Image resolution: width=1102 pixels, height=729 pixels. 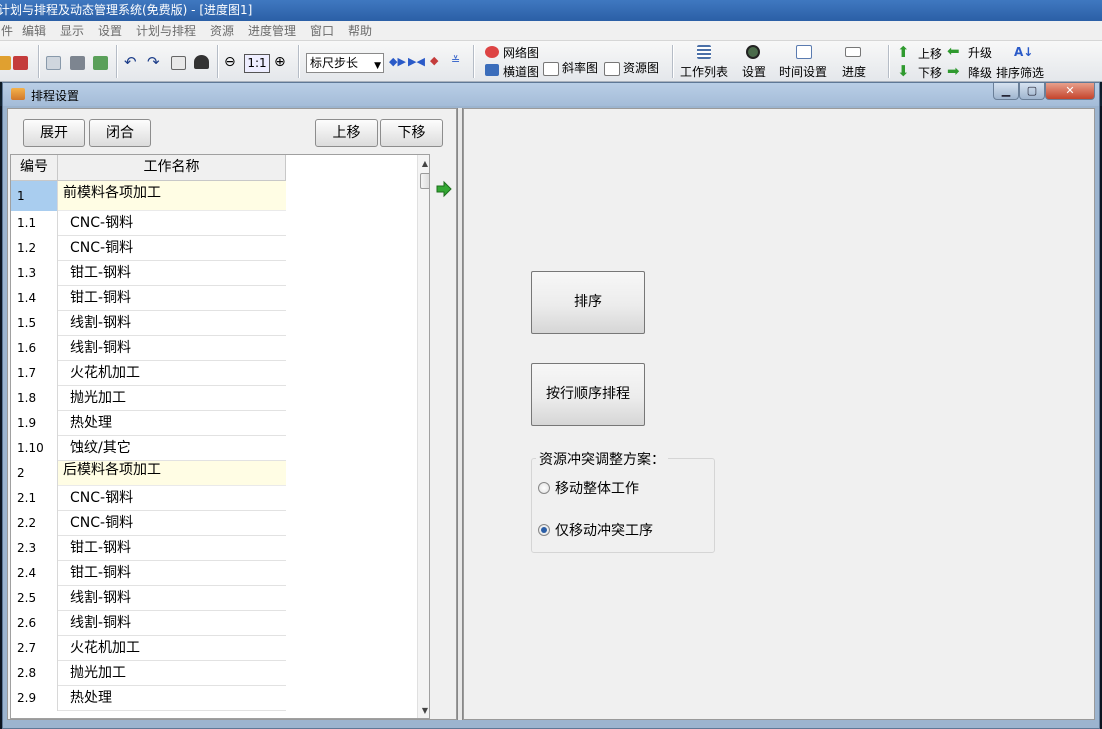 I want to click on table-row: 1.2 CNC-铜料, so click(x=148, y=248).